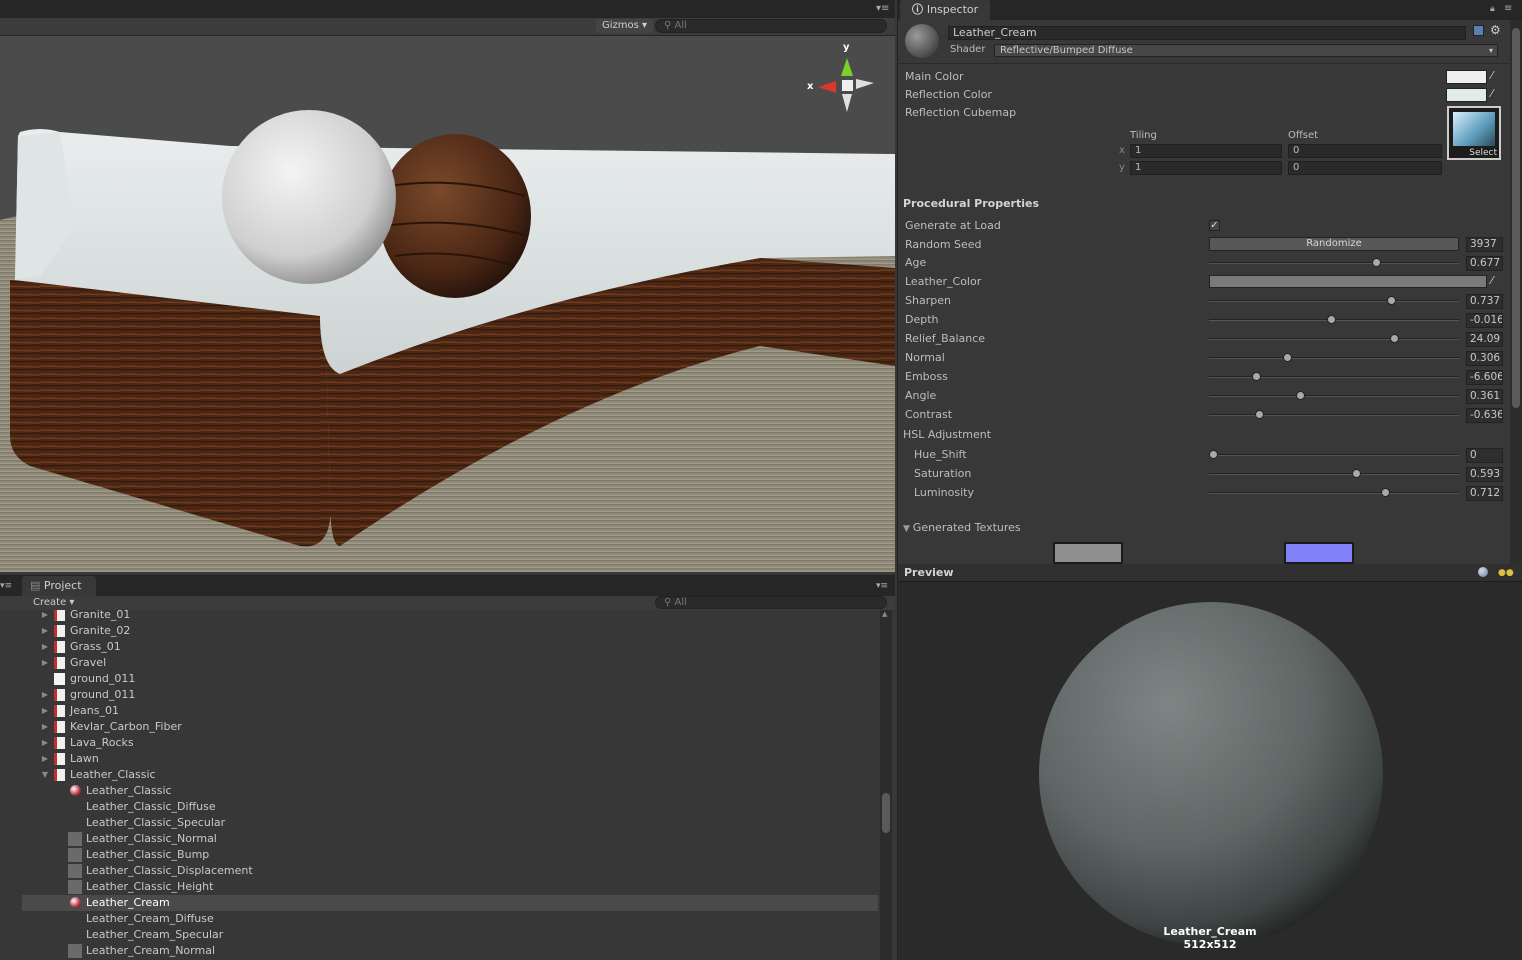 Image resolution: width=1522 pixels, height=960 pixels. Describe the element at coordinates (59, 586) in the screenshot. I see `tab-project: ▤ Project` at that location.